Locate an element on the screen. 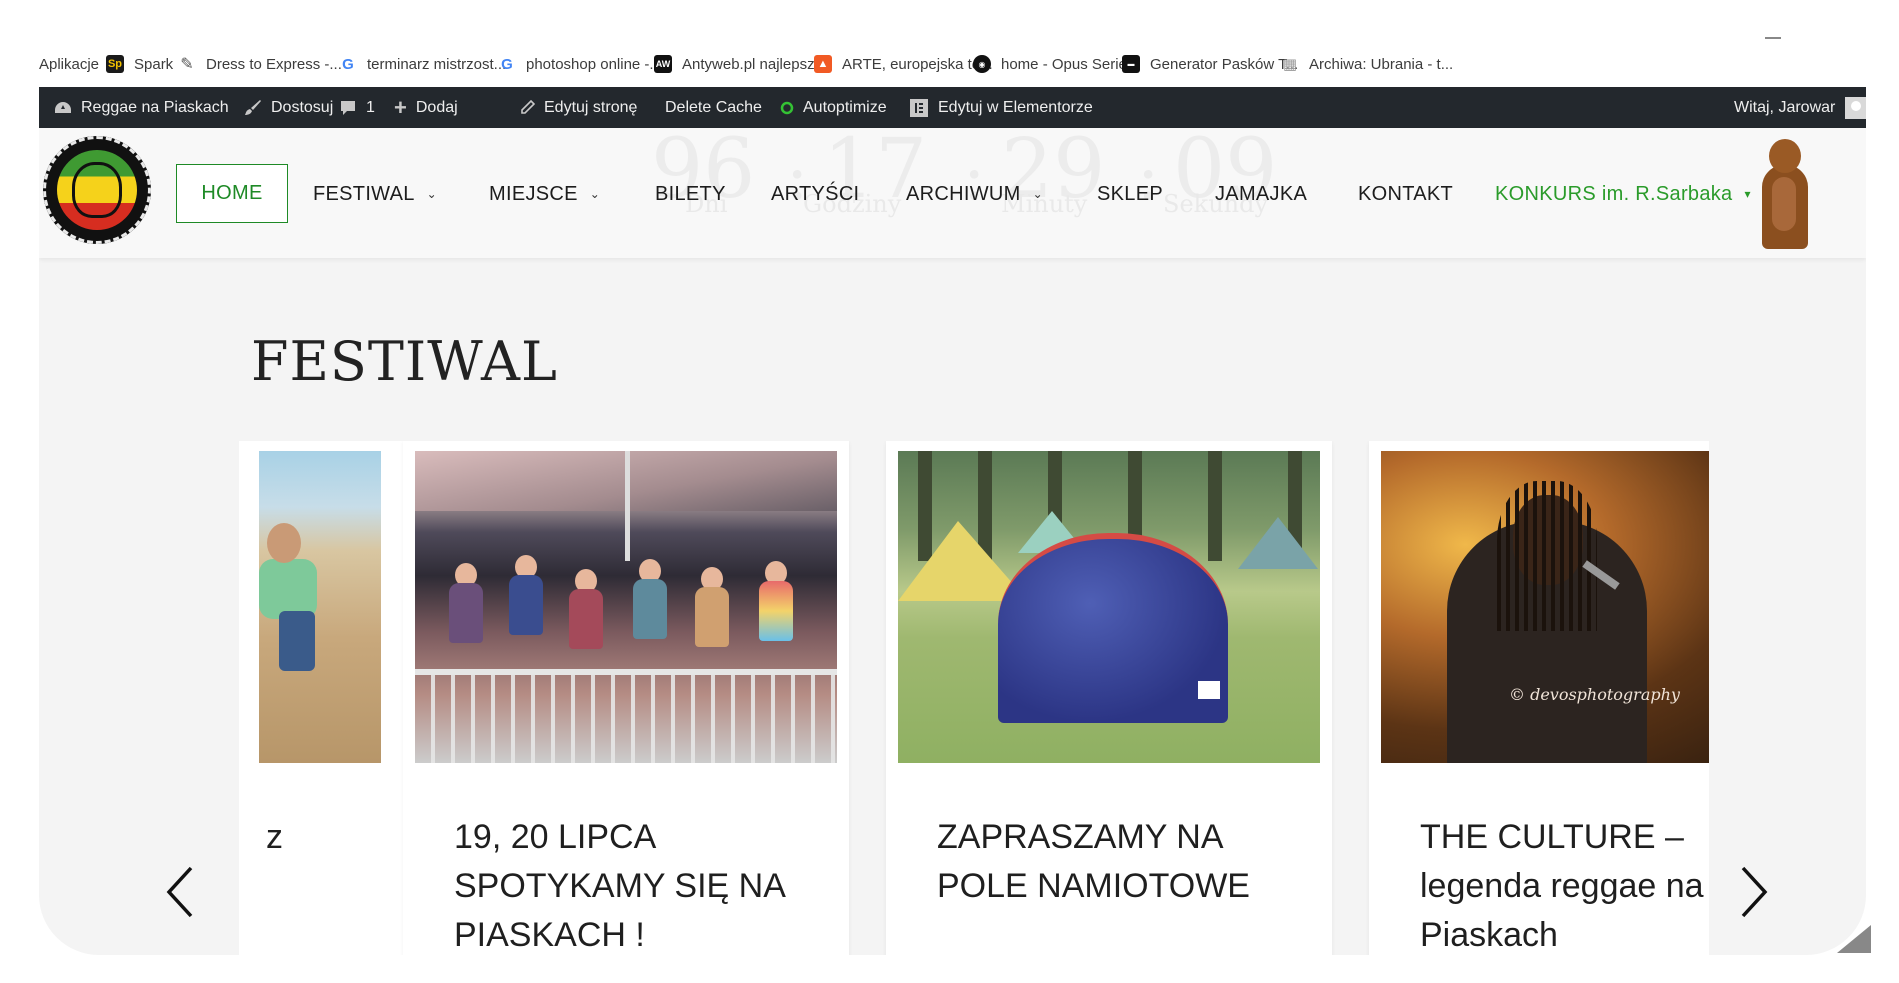 The image size is (1899, 983). post-photo: © devosphotography is located at coordinates (1545, 607).